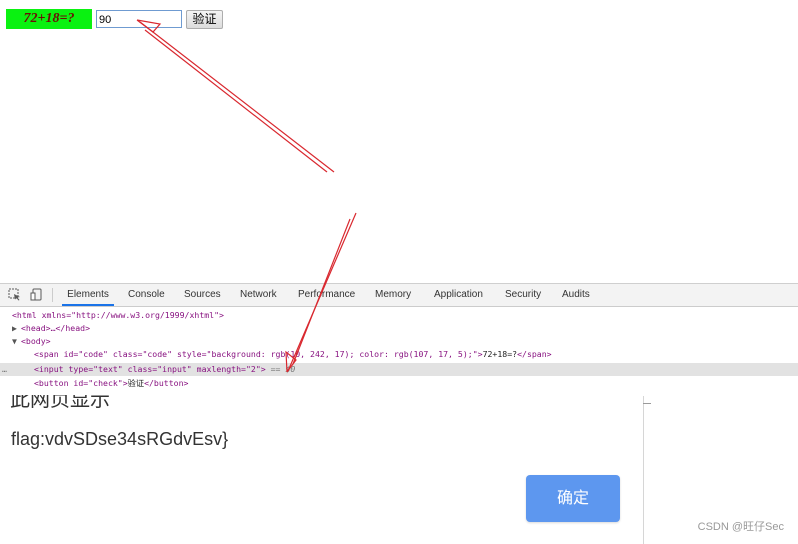  What do you see at coordinates (56, 328) in the screenshot?
I see `dom-head-tag: <head>…</head>` at bounding box center [56, 328].